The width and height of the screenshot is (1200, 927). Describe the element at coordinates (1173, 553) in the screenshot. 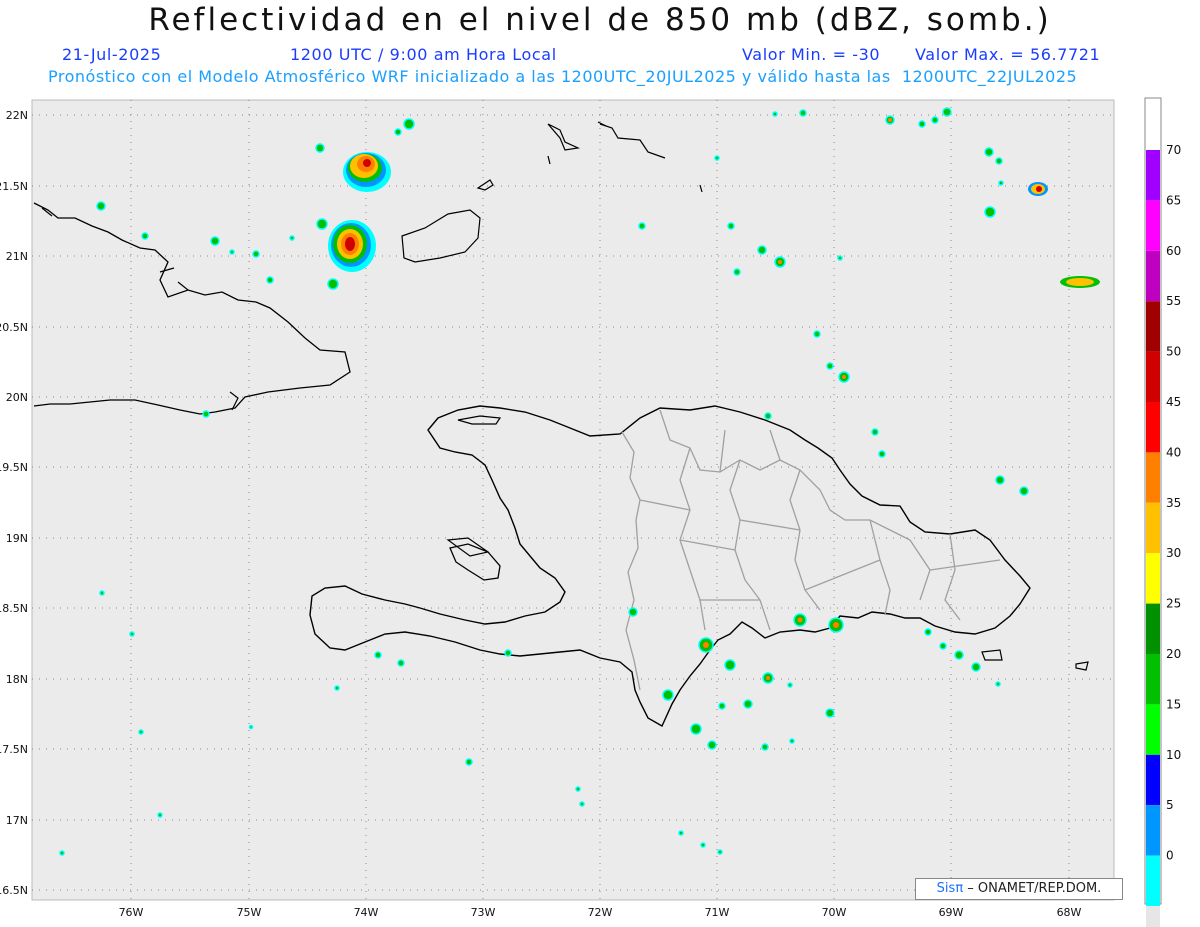

I see `legend-label: 30` at that location.